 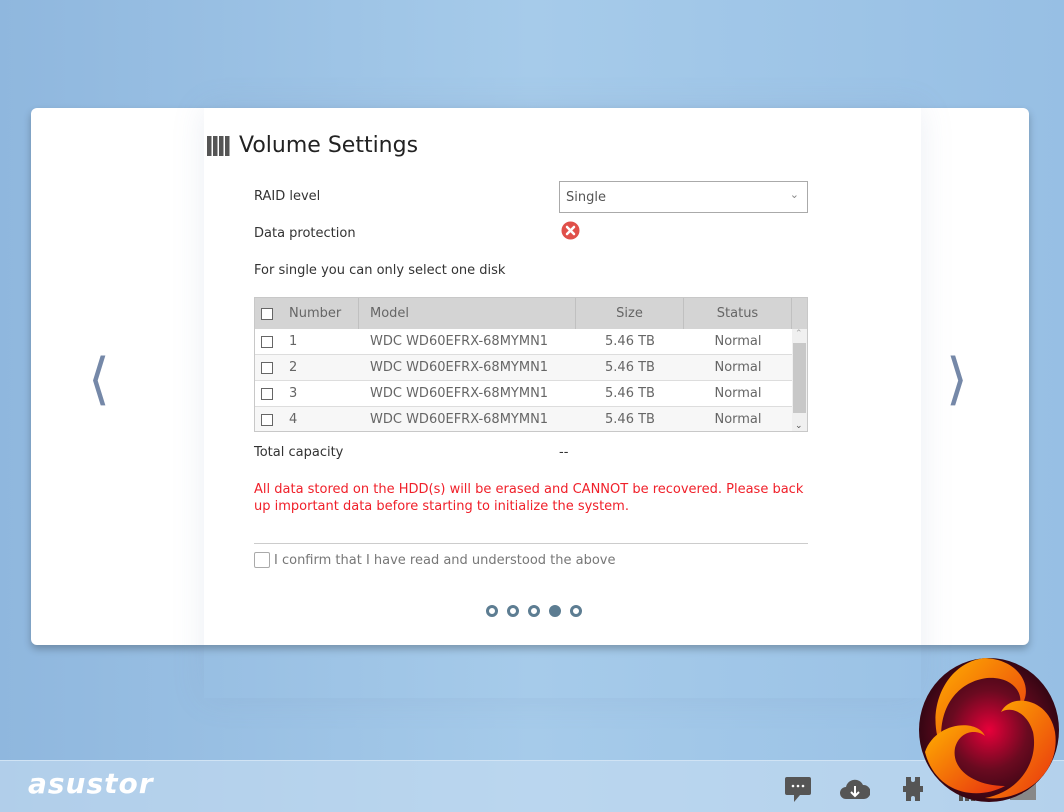 I want to click on scrollbar-thumb, so click(x=799, y=378).